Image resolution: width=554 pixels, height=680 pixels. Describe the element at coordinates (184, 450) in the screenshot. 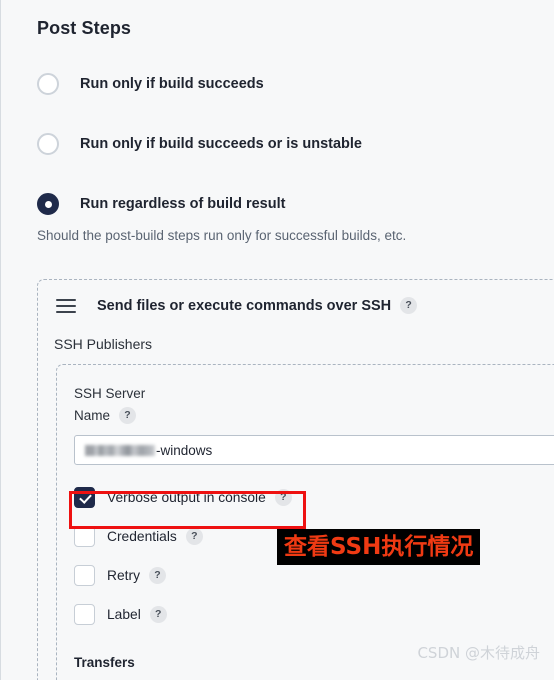

I see `ssh-server-name-value: -windows` at that location.